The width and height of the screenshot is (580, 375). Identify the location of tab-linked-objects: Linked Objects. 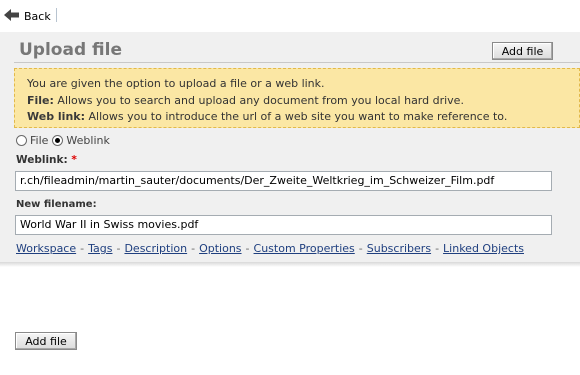
(483, 248).